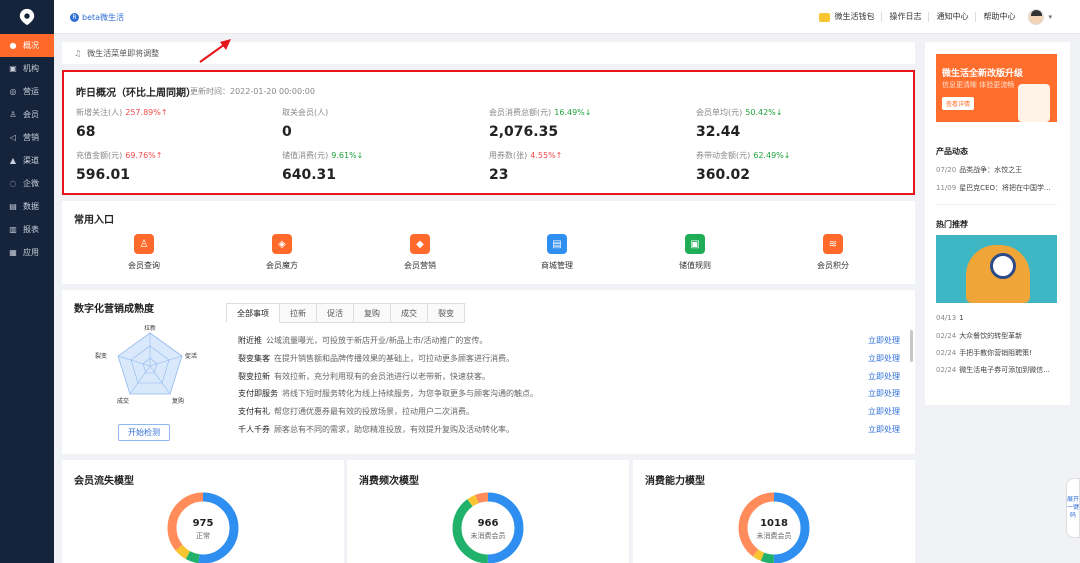  What do you see at coordinates (382, 166) in the screenshot?
I see `overview-stat: 储值消费(元) 9.61%↓ 640.31` at bounding box center [382, 166].